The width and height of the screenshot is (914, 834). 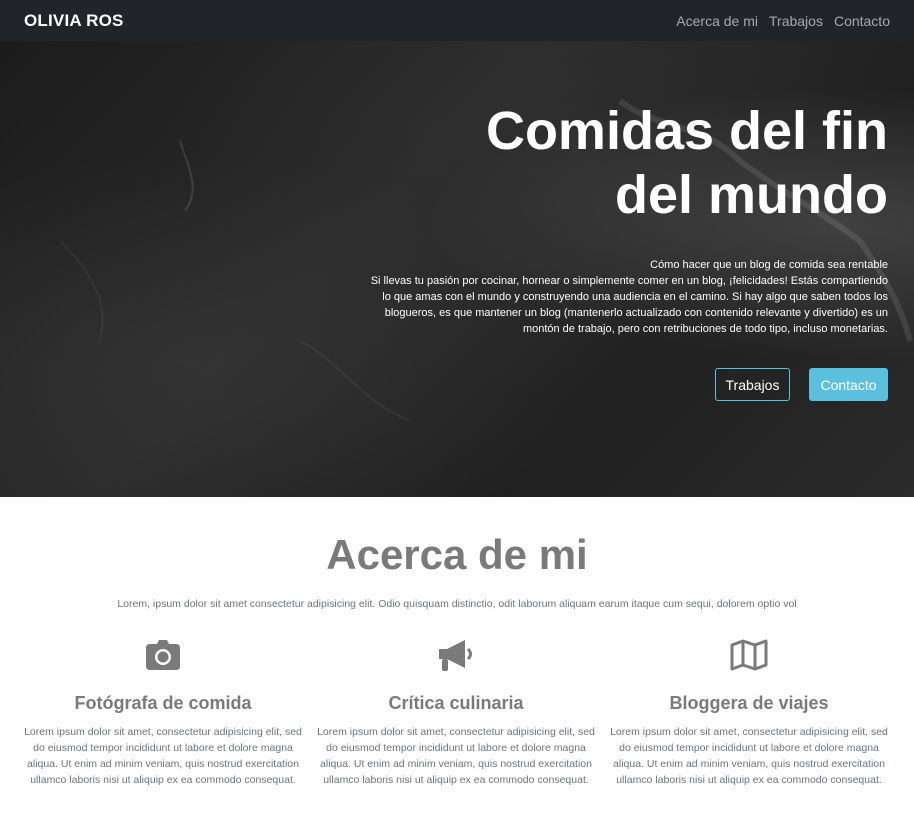 I want to click on about-column-title: Crítica culinaria, so click(x=456, y=703).